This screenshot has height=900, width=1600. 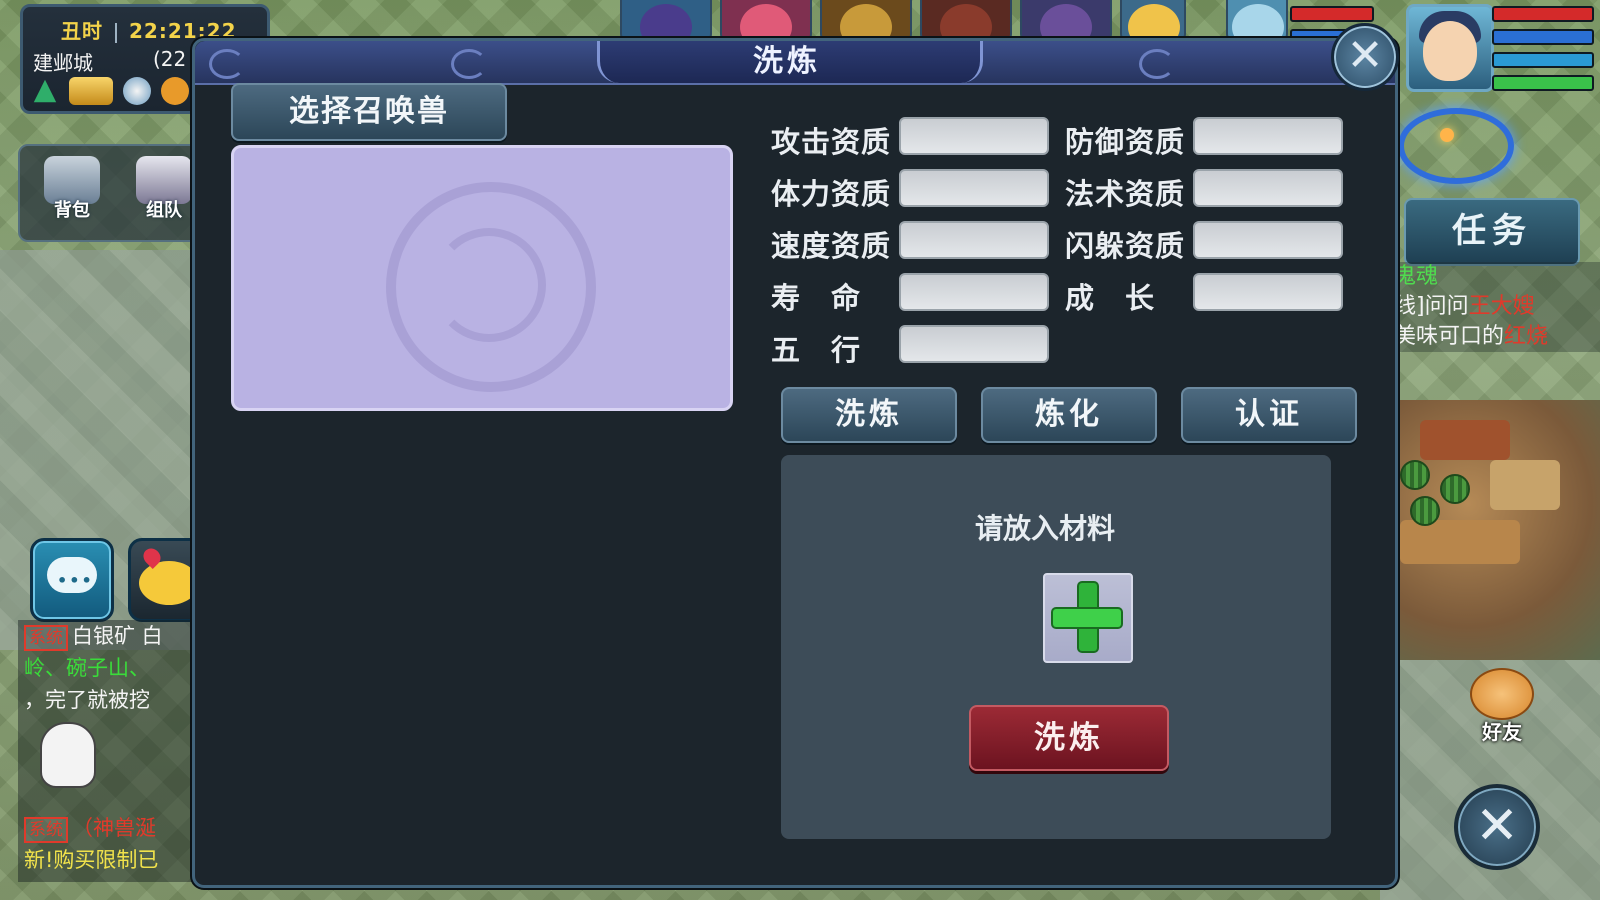 I want to click on stamina-label: 体力资质, so click(x=831, y=194).